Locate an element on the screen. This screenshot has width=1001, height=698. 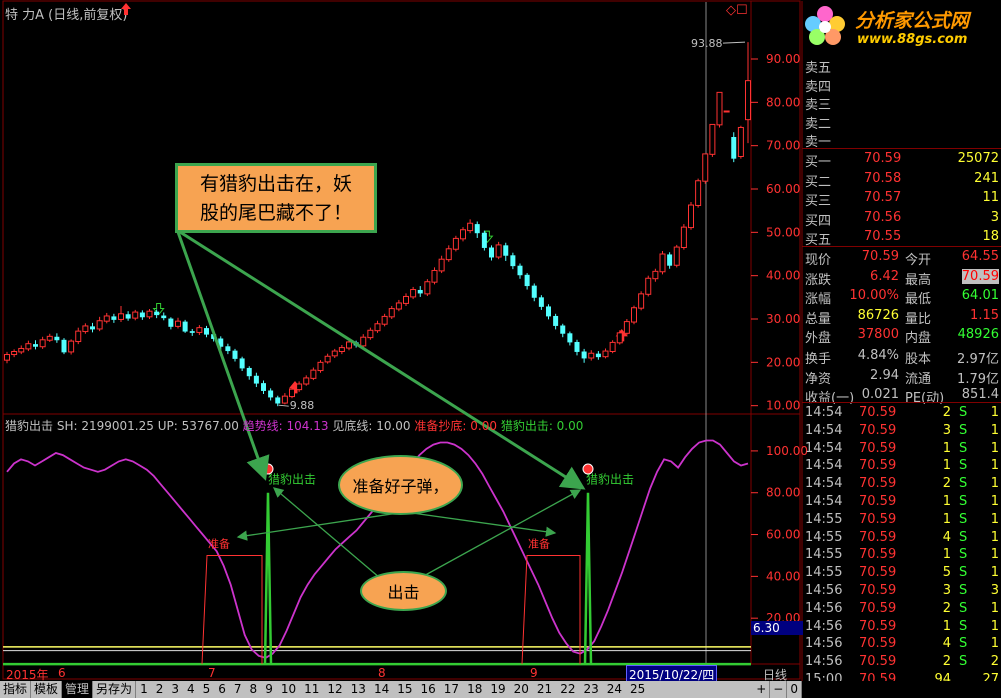
quote-label: 现价 is located at coordinates (818, 260).